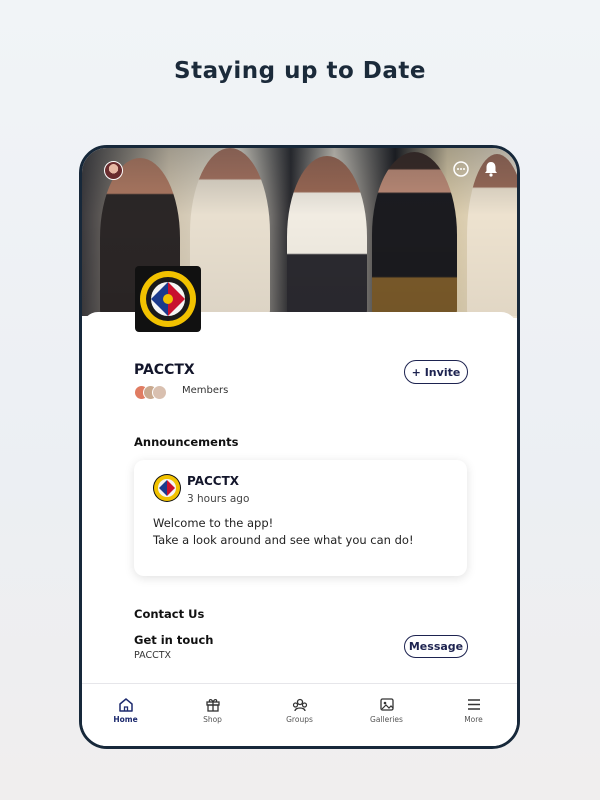 This screenshot has height=800, width=600. I want to click on message-button: Message, so click(436, 646).